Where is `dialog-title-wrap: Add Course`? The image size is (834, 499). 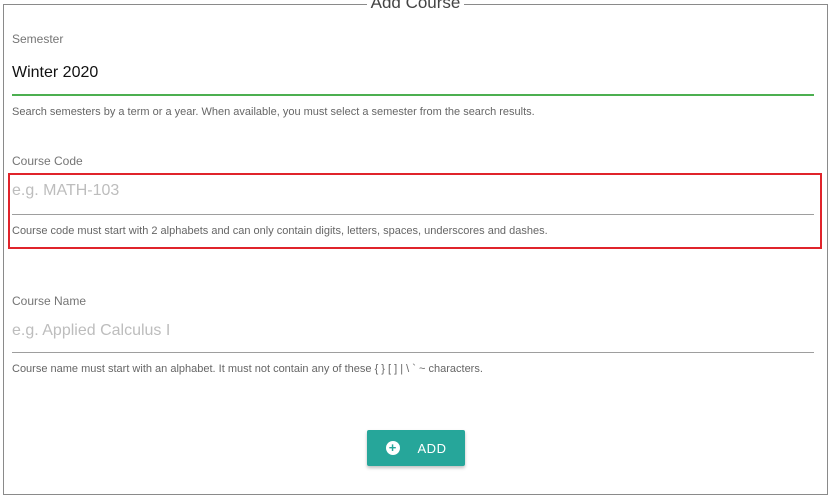 dialog-title-wrap: Add Course is located at coordinates (415, 6).